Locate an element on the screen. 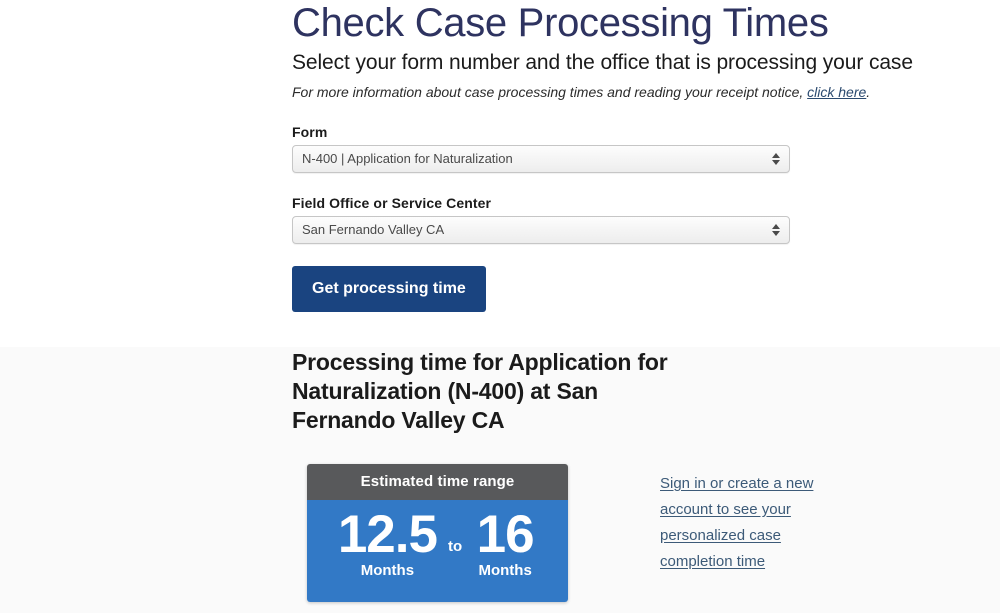 The width and height of the screenshot is (1000, 613). estimated-time-range-card-body: 12.5 Months to 16 Months is located at coordinates (437, 551).